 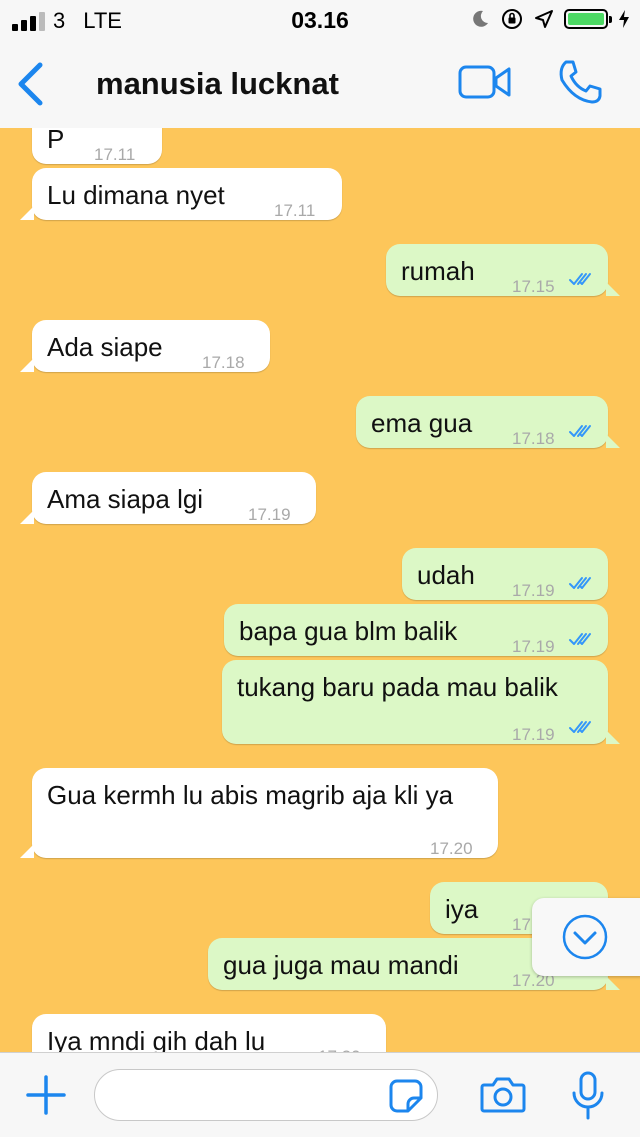 I want to click on outgoing-message: ema gua 17.18, so click(x=488, y=422).